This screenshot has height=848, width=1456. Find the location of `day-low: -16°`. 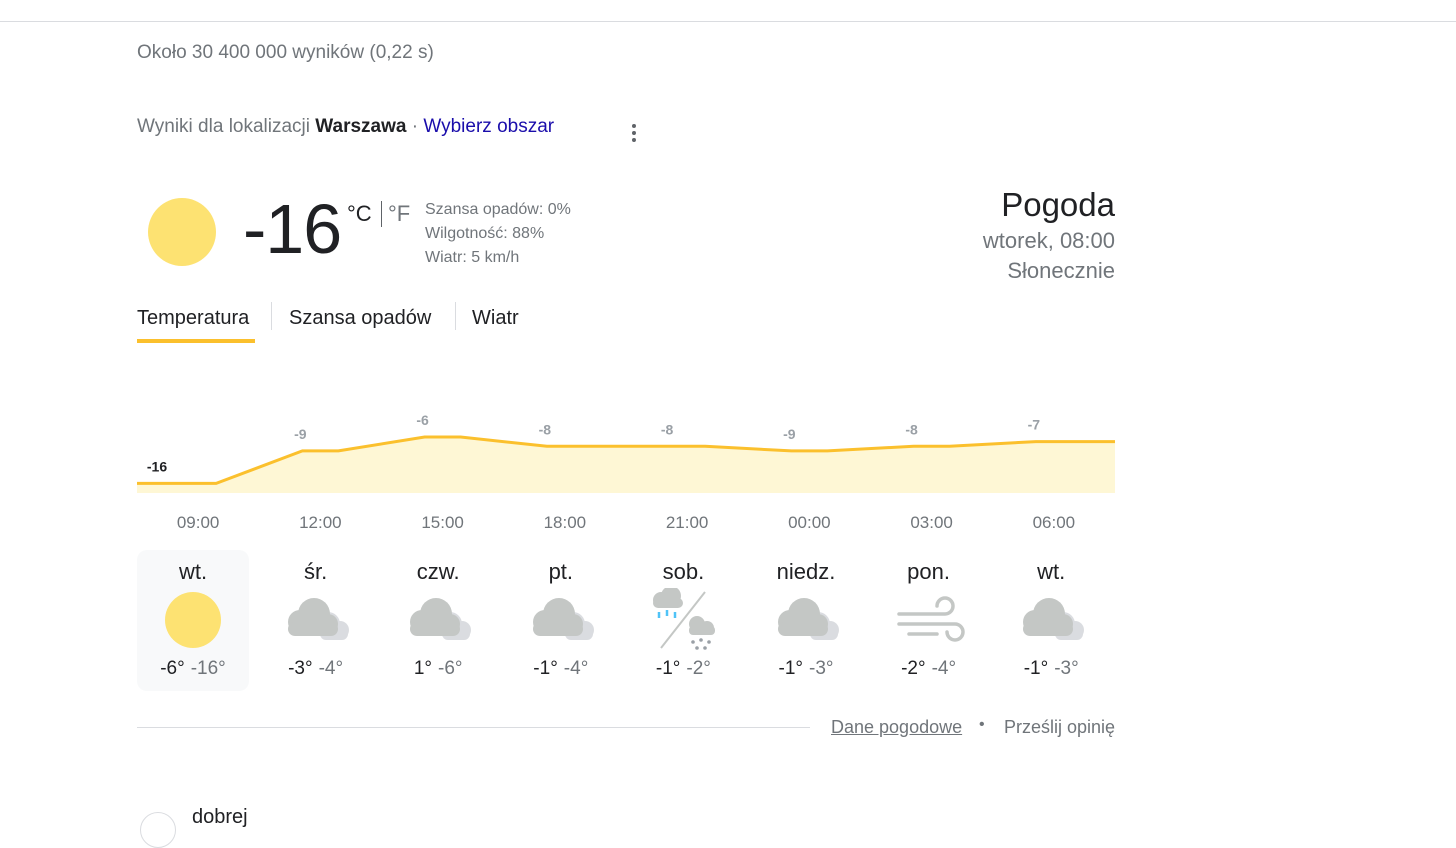

day-low: -16° is located at coordinates (208, 668).